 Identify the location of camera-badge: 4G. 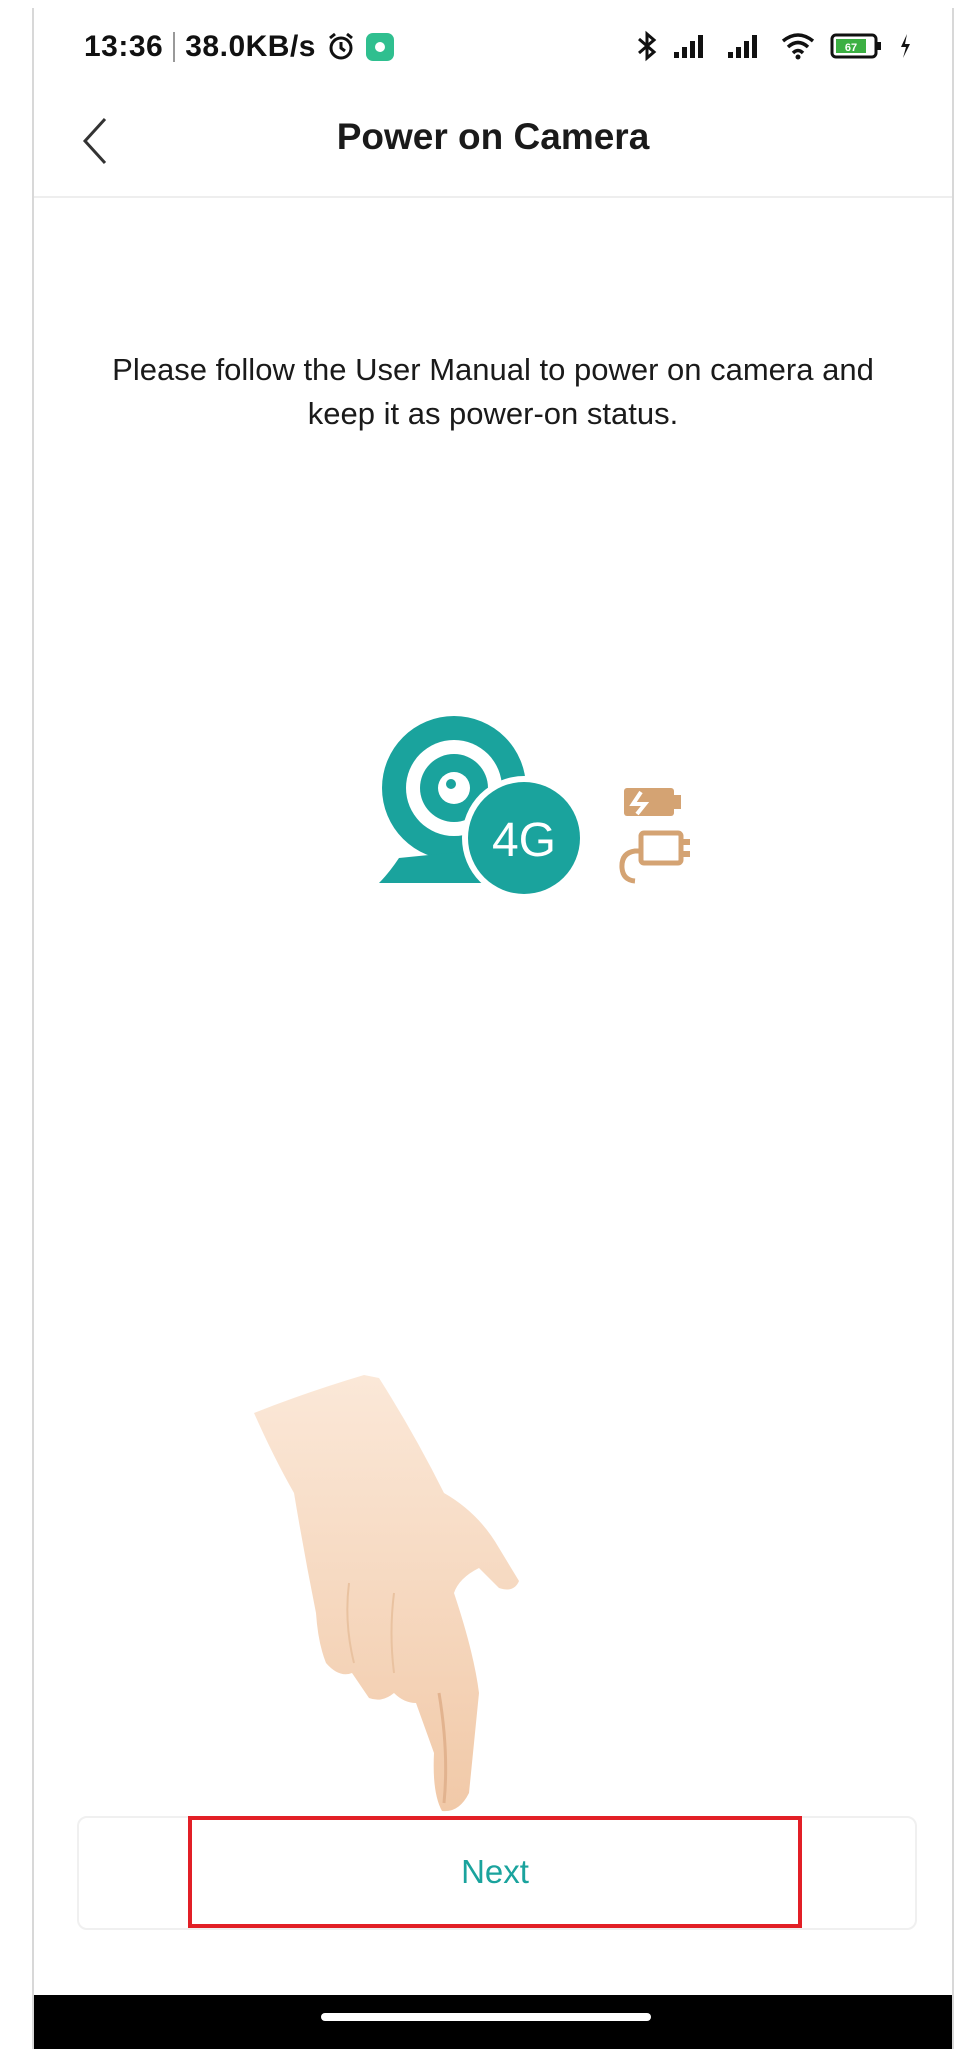
(524, 840).